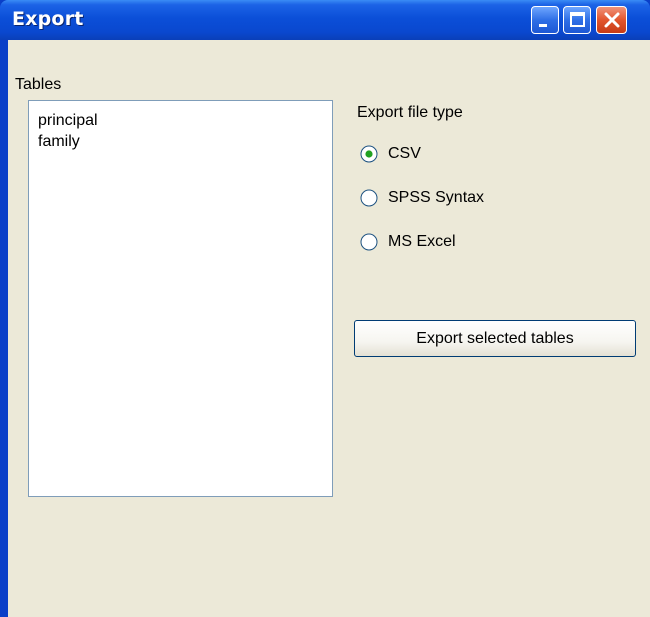  What do you see at coordinates (325, 20) in the screenshot?
I see `title-bar: Export` at bounding box center [325, 20].